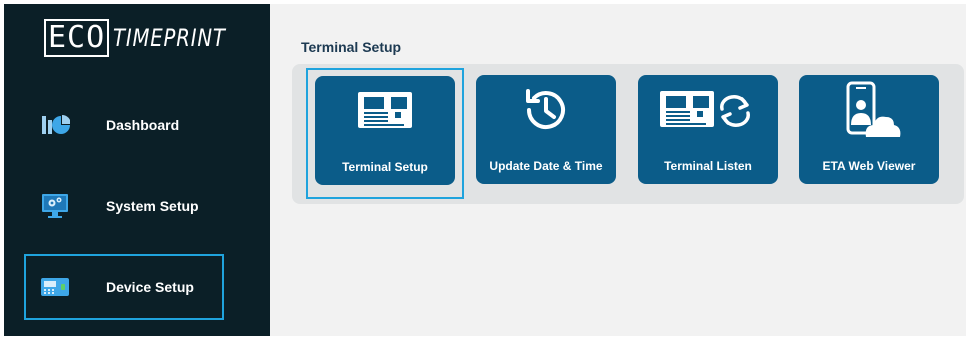 Image resolution: width=970 pixels, height=338 pixels. What do you see at coordinates (150, 287) in the screenshot?
I see `sidebar-item-label: Device Setup` at bounding box center [150, 287].